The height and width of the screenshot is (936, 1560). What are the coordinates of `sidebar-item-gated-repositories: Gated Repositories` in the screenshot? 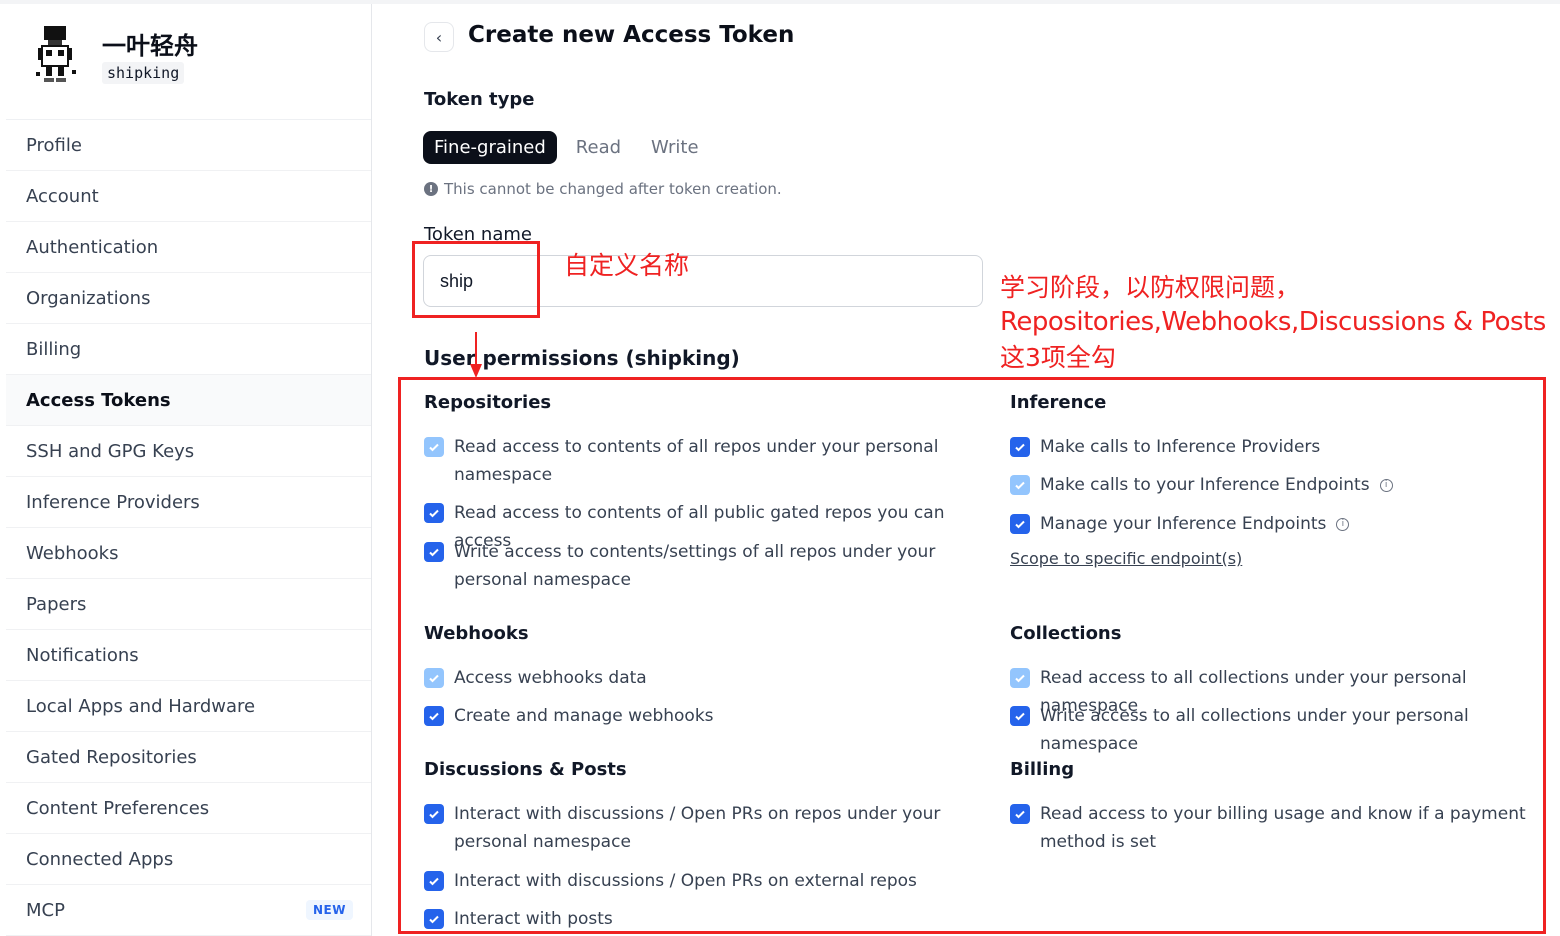 It's located at (188, 757).